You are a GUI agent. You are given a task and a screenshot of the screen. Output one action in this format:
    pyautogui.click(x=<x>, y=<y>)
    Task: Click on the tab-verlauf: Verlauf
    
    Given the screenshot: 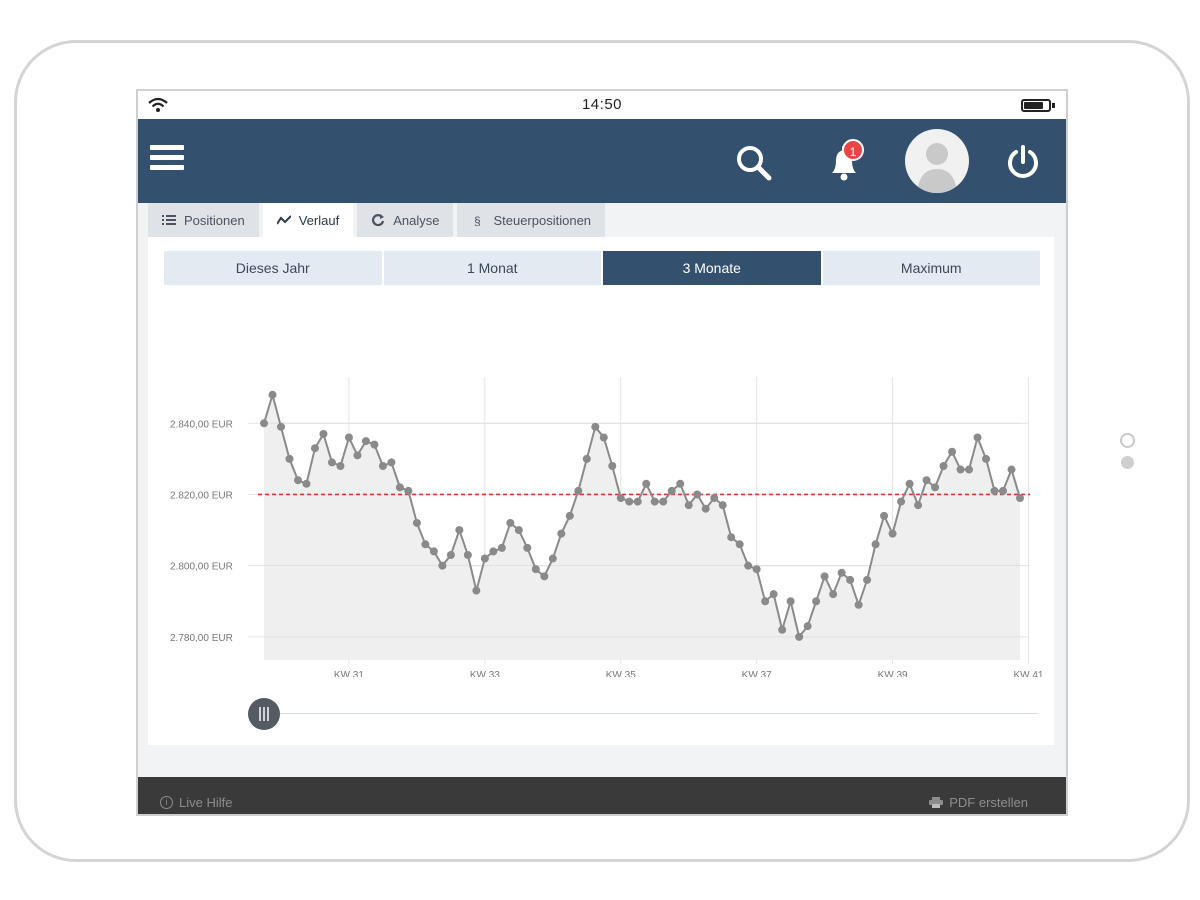 What is the action you would take?
    pyautogui.click(x=308, y=220)
    